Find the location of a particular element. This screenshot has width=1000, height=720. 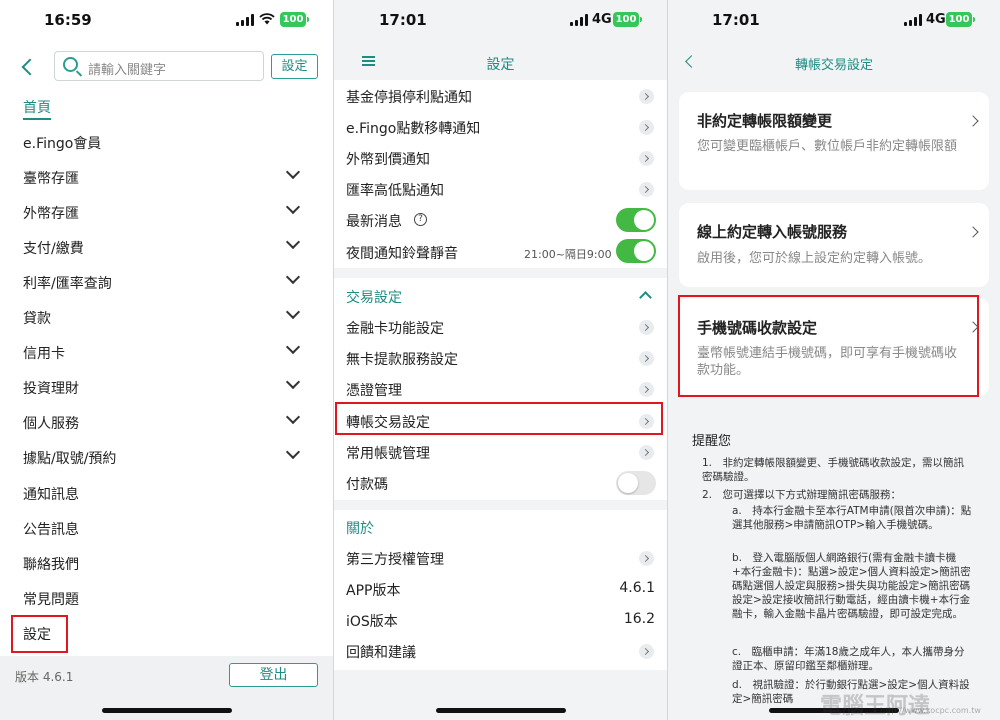

menu-item-personal: 個人服務 is located at coordinates (51, 423).